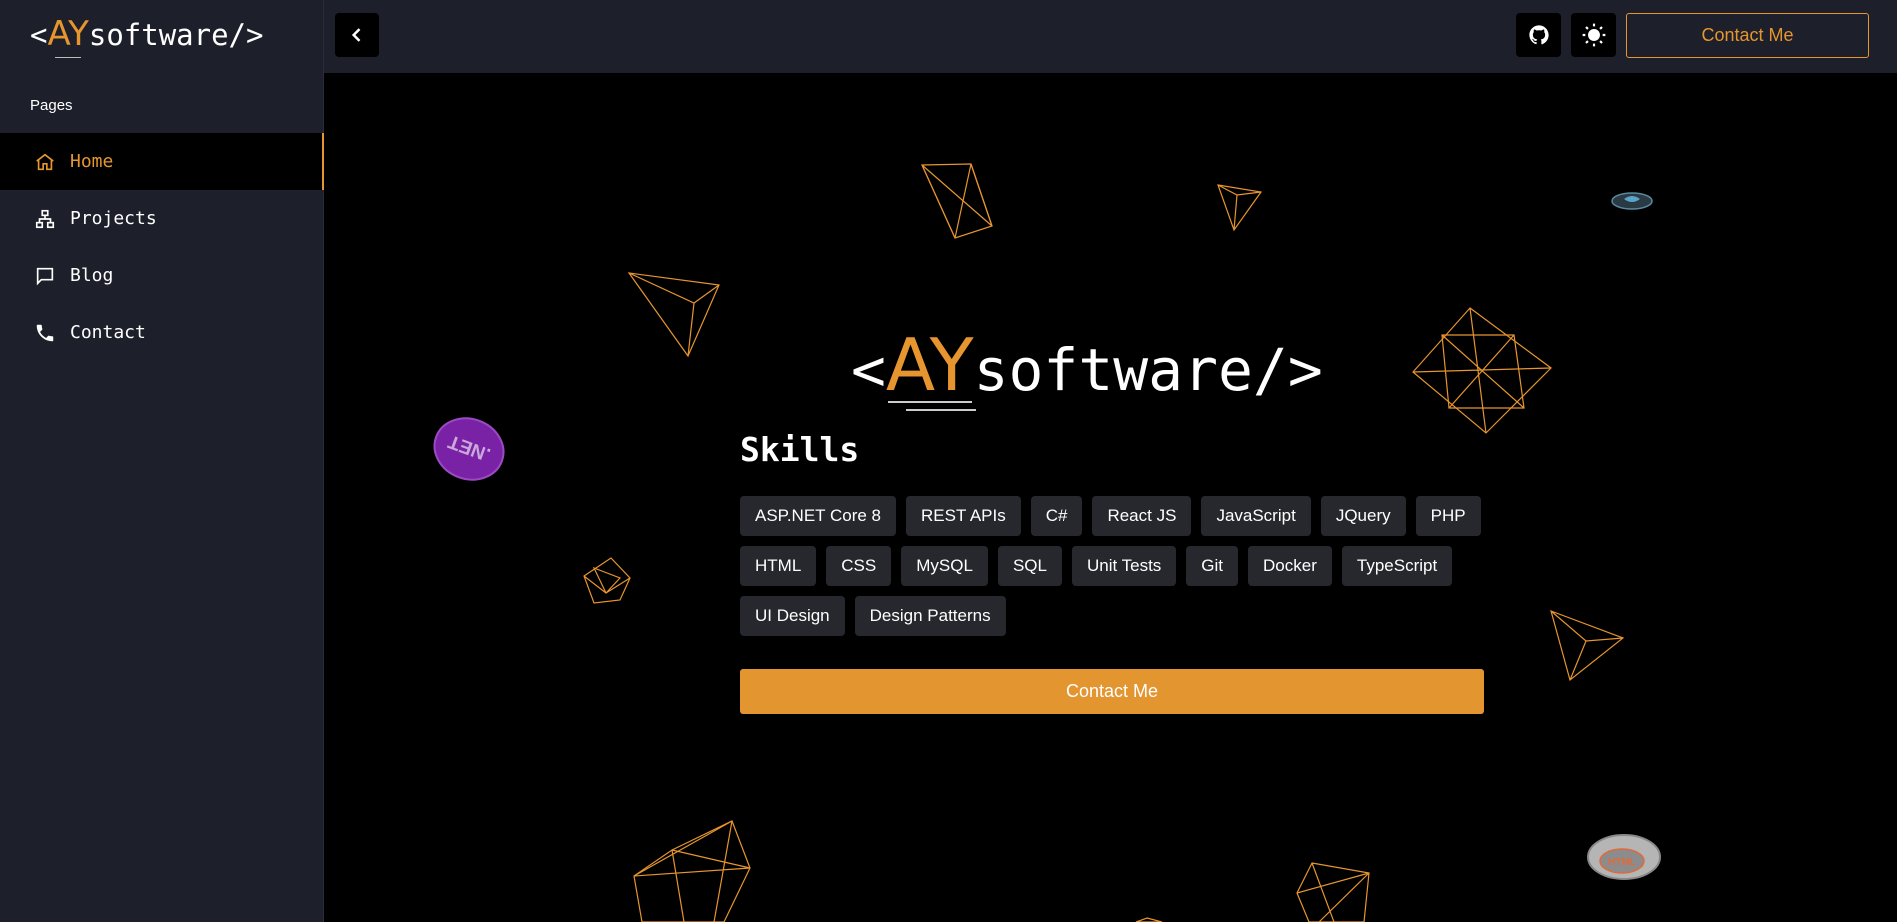  I want to click on contact-me-header-button: Contact Me, so click(1747, 35).